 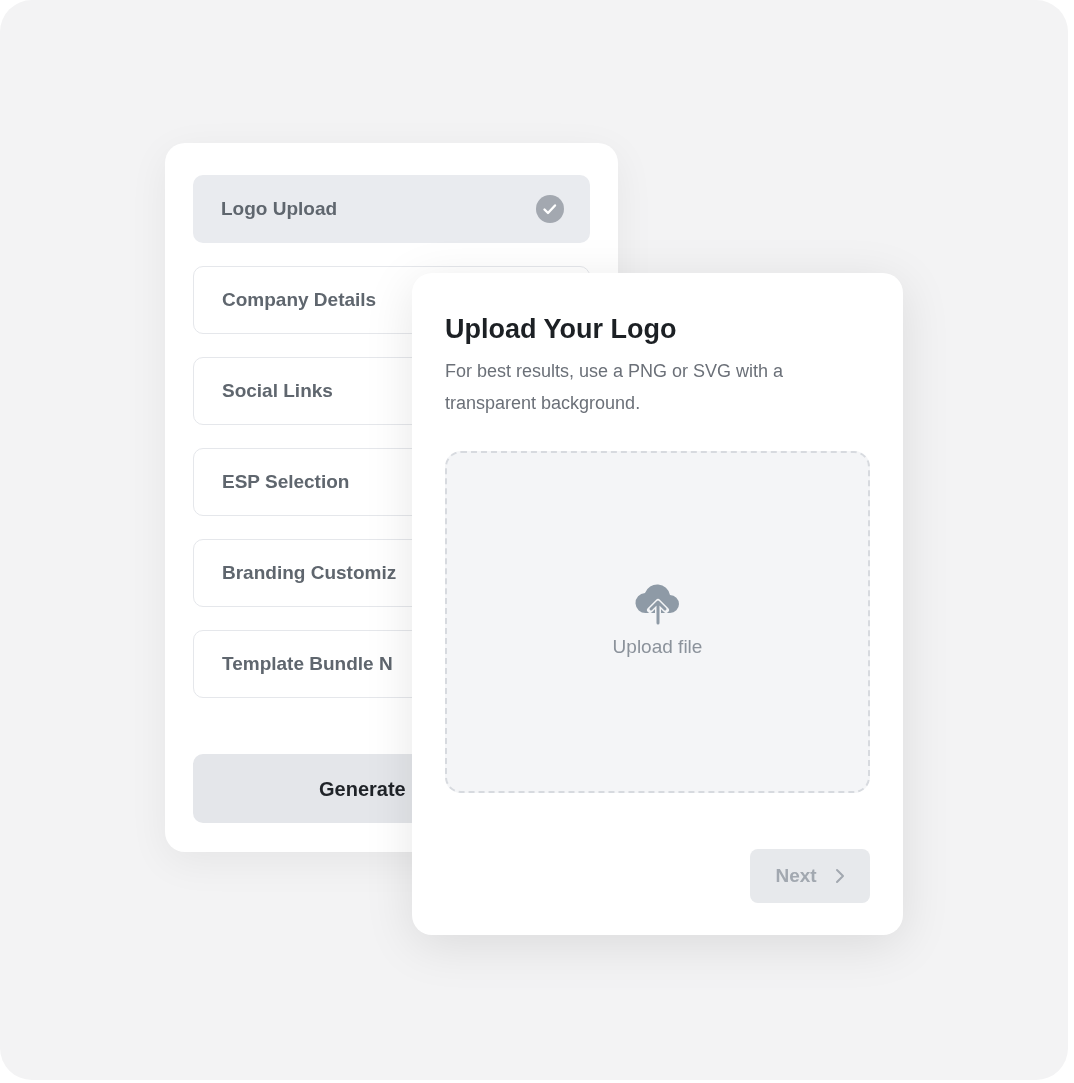 I want to click on upload-dropzone: Upload file, so click(x=657, y=622).